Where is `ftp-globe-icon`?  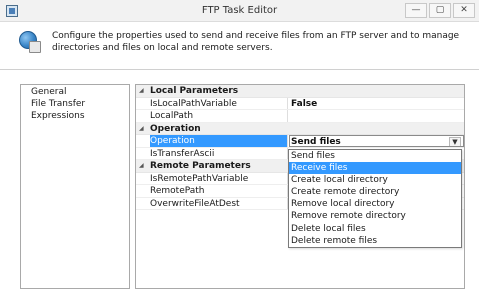 ftp-globe-icon is located at coordinates (30, 42).